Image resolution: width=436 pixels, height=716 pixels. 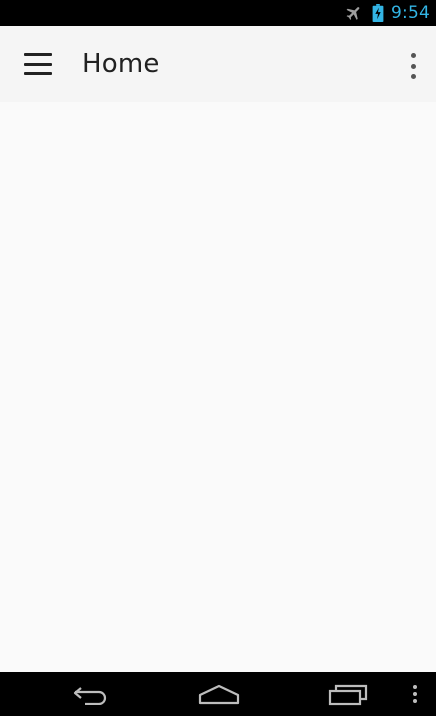 I want to click on action-bar: Home, so click(x=218, y=64).